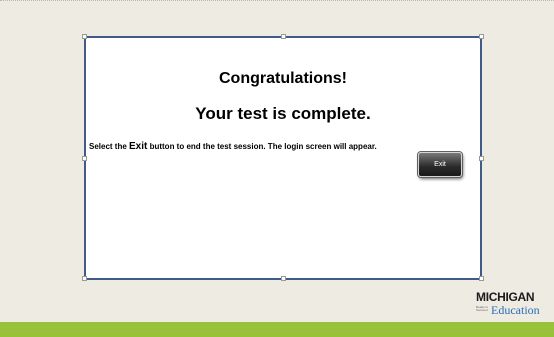  Describe the element at coordinates (283, 78) in the screenshot. I see `congratulations-heading: Congratulations!` at that location.